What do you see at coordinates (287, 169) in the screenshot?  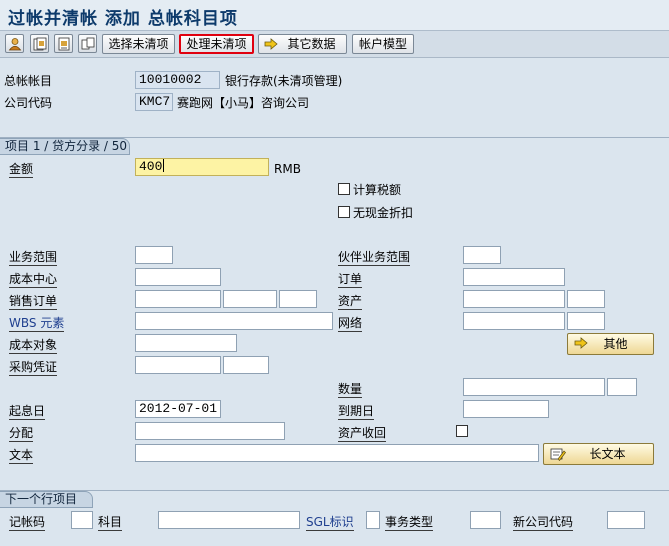 I see `currency-label: RMB` at bounding box center [287, 169].